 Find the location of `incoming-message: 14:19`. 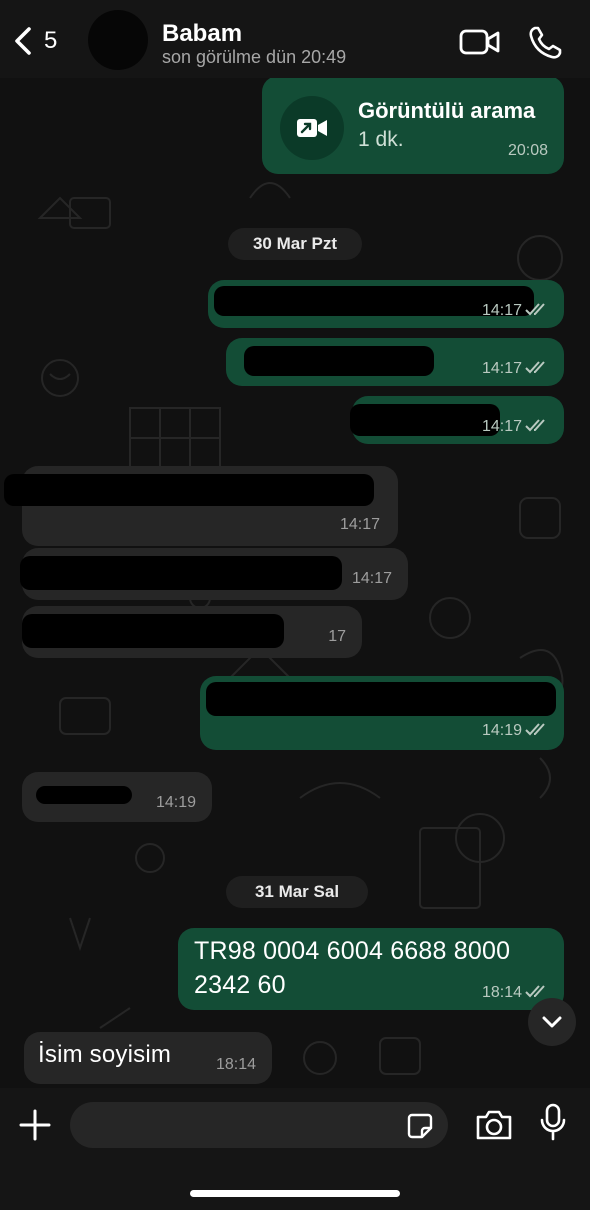

incoming-message: 14:19 is located at coordinates (117, 797).